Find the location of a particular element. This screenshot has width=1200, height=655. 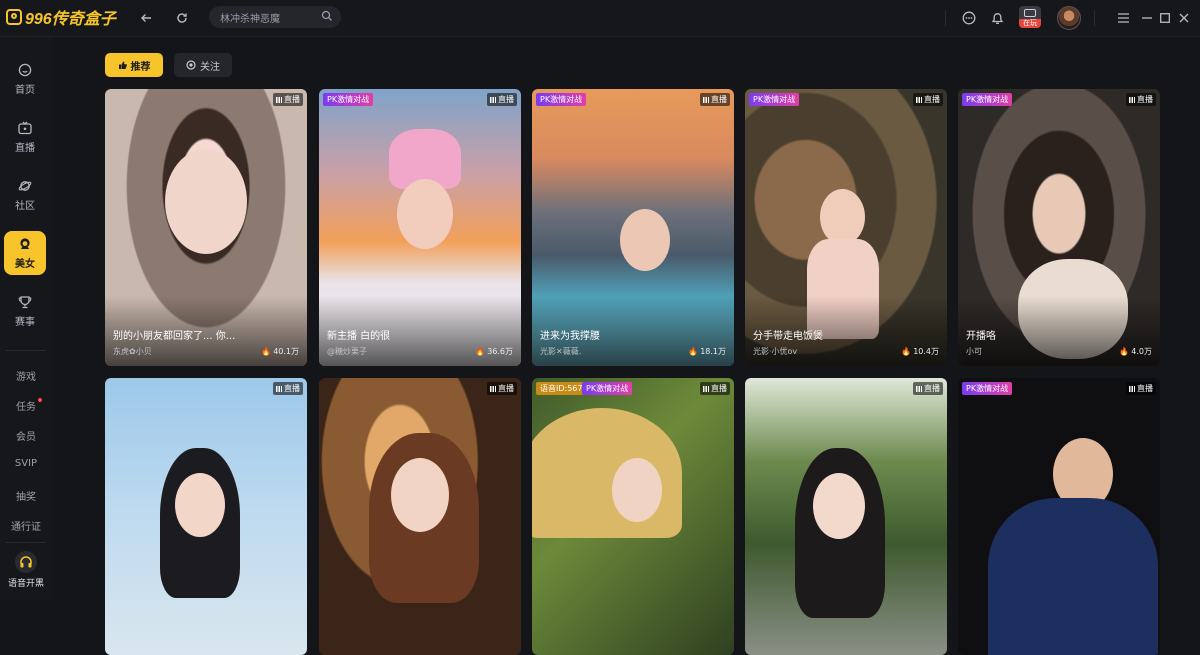

anchor-name: 东虎✿小贝 is located at coordinates (132, 351).